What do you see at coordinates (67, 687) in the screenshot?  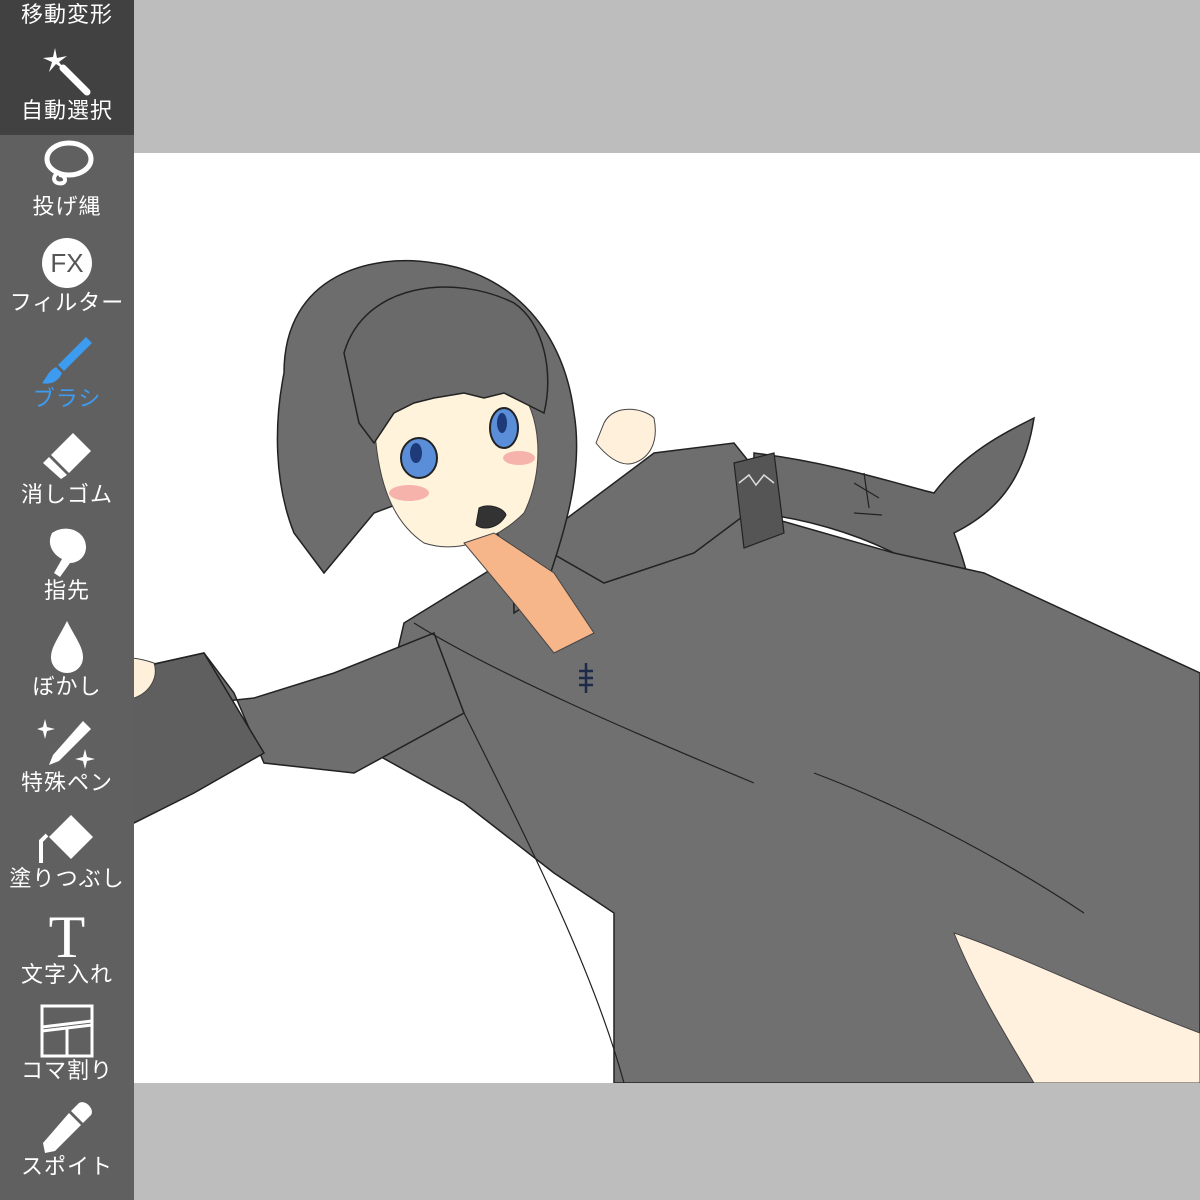 I see `tool-label: ぼかし` at bounding box center [67, 687].